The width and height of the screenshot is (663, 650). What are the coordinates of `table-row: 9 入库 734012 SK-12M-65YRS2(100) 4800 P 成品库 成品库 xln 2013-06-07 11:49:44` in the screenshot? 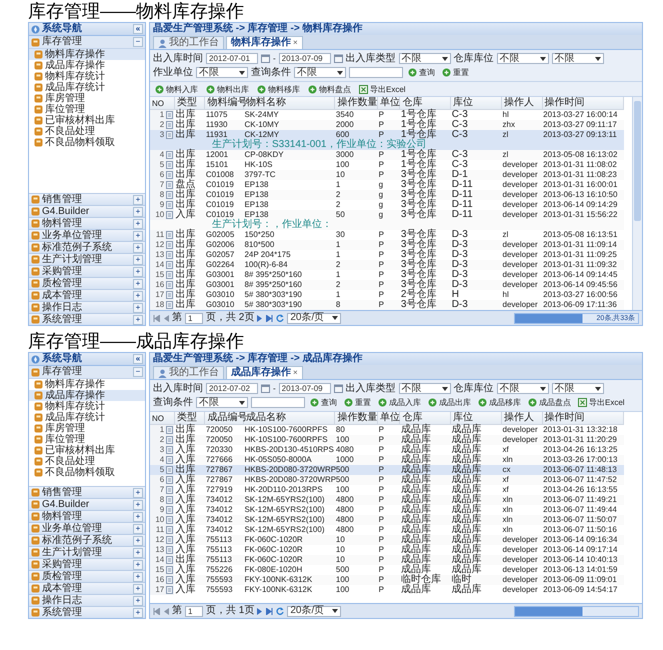 It's located at (387, 510).